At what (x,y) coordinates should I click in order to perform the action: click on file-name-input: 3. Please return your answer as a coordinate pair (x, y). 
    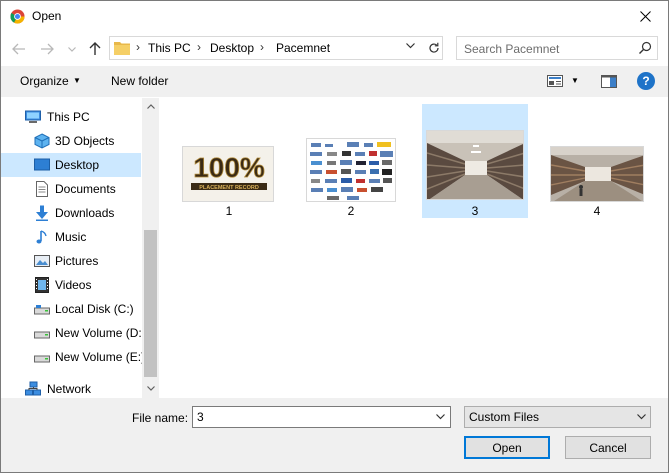
    Looking at the image, I should click on (321, 417).